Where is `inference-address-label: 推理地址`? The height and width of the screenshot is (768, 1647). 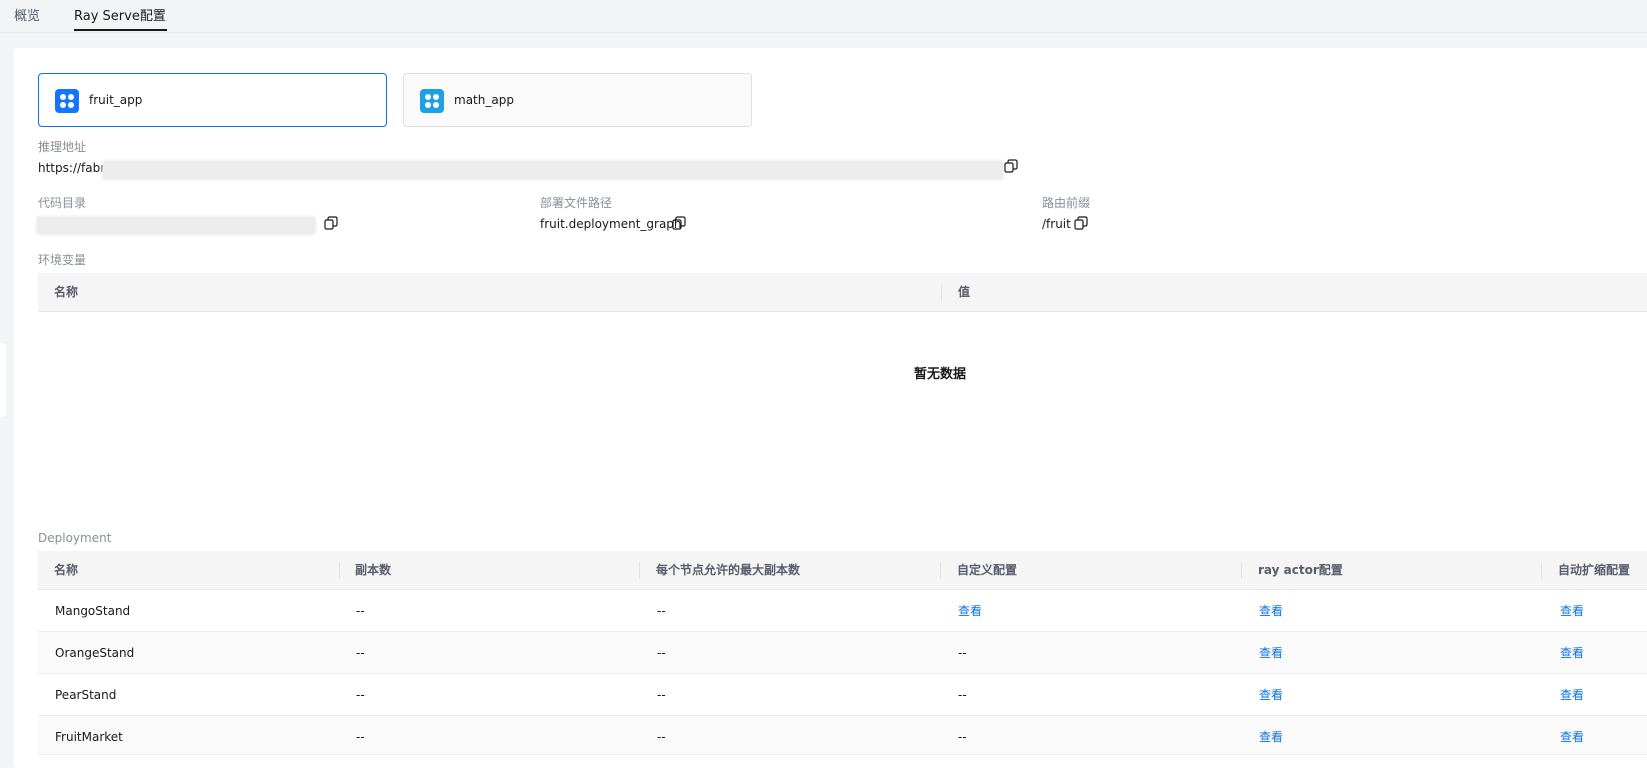 inference-address-label: 推理地址 is located at coordinates (62, 147).